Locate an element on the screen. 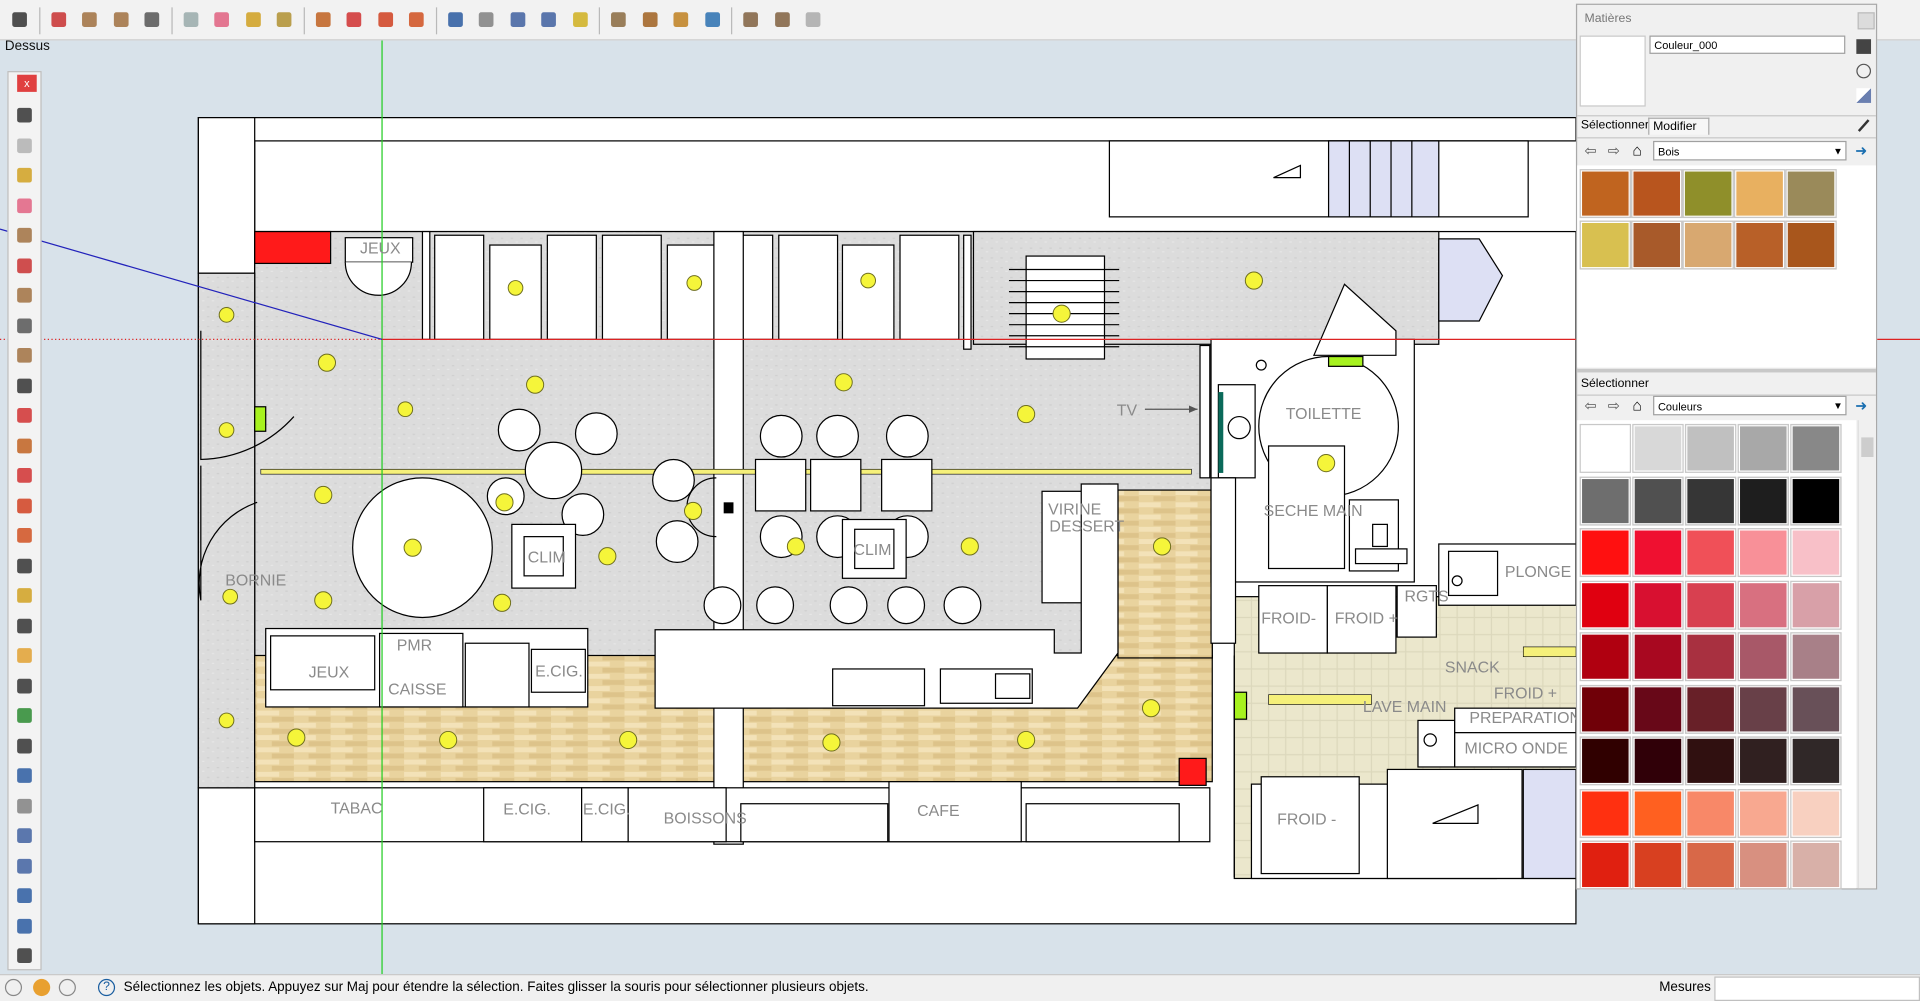 The width and height of the screenshot is (1920, 1001). rotate-icon is located at coordinates (385, 19).